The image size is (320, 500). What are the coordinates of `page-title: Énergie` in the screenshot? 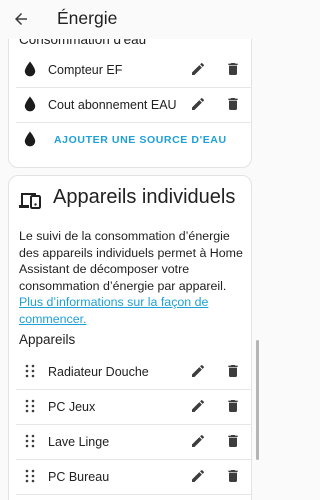 It's located at (87, 18).